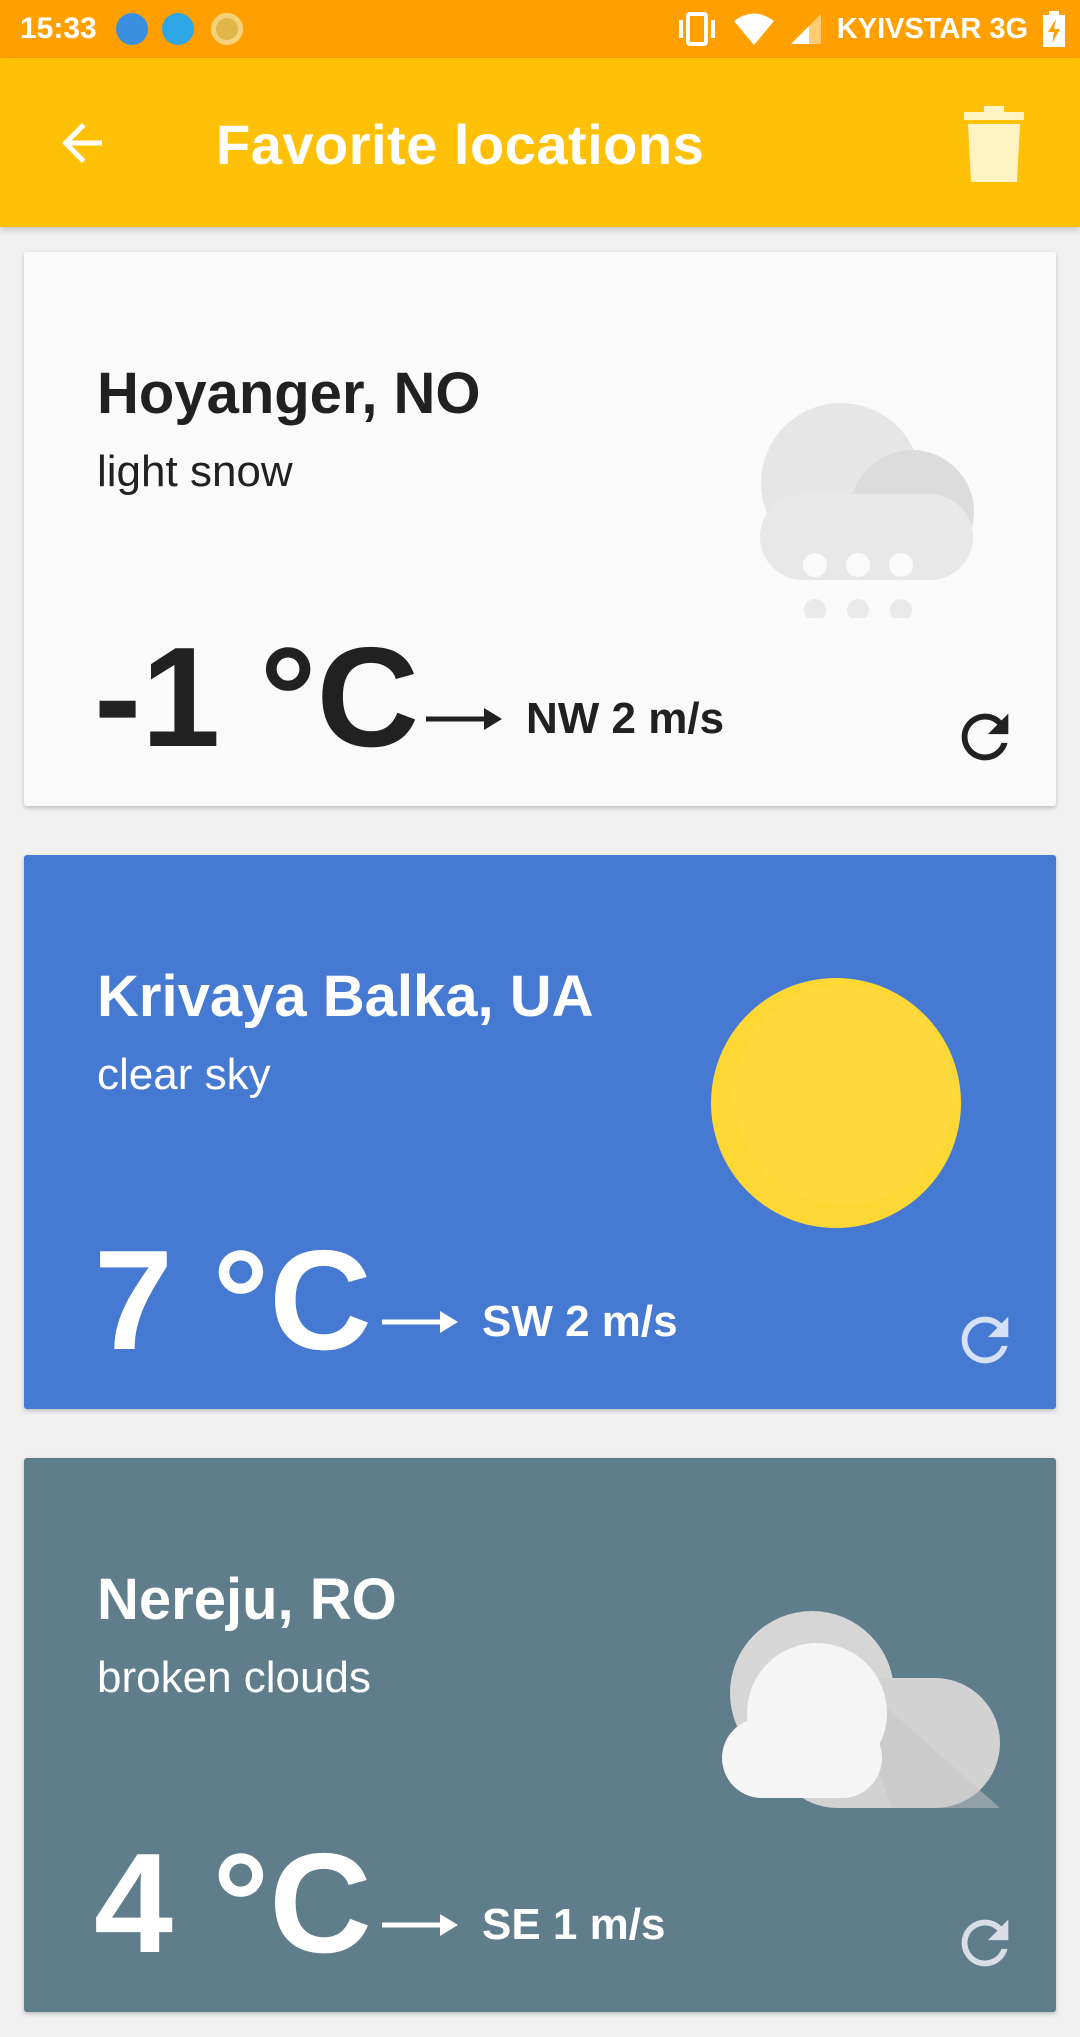  What do you see at coordinates (234, 1677) in the screenshot?
I see `weather-description: broken clouds` at bounding box center [234, 1677].